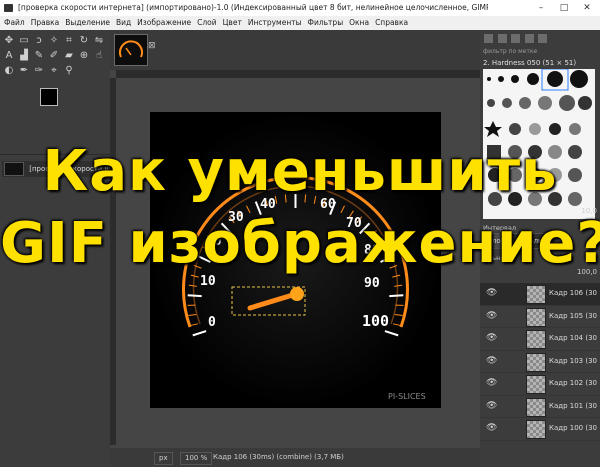  What do you see at coordinates (69, 70) in the screenshot?
I see `zoom-tool-icon: ⚲` at bounding box center [69, 70].